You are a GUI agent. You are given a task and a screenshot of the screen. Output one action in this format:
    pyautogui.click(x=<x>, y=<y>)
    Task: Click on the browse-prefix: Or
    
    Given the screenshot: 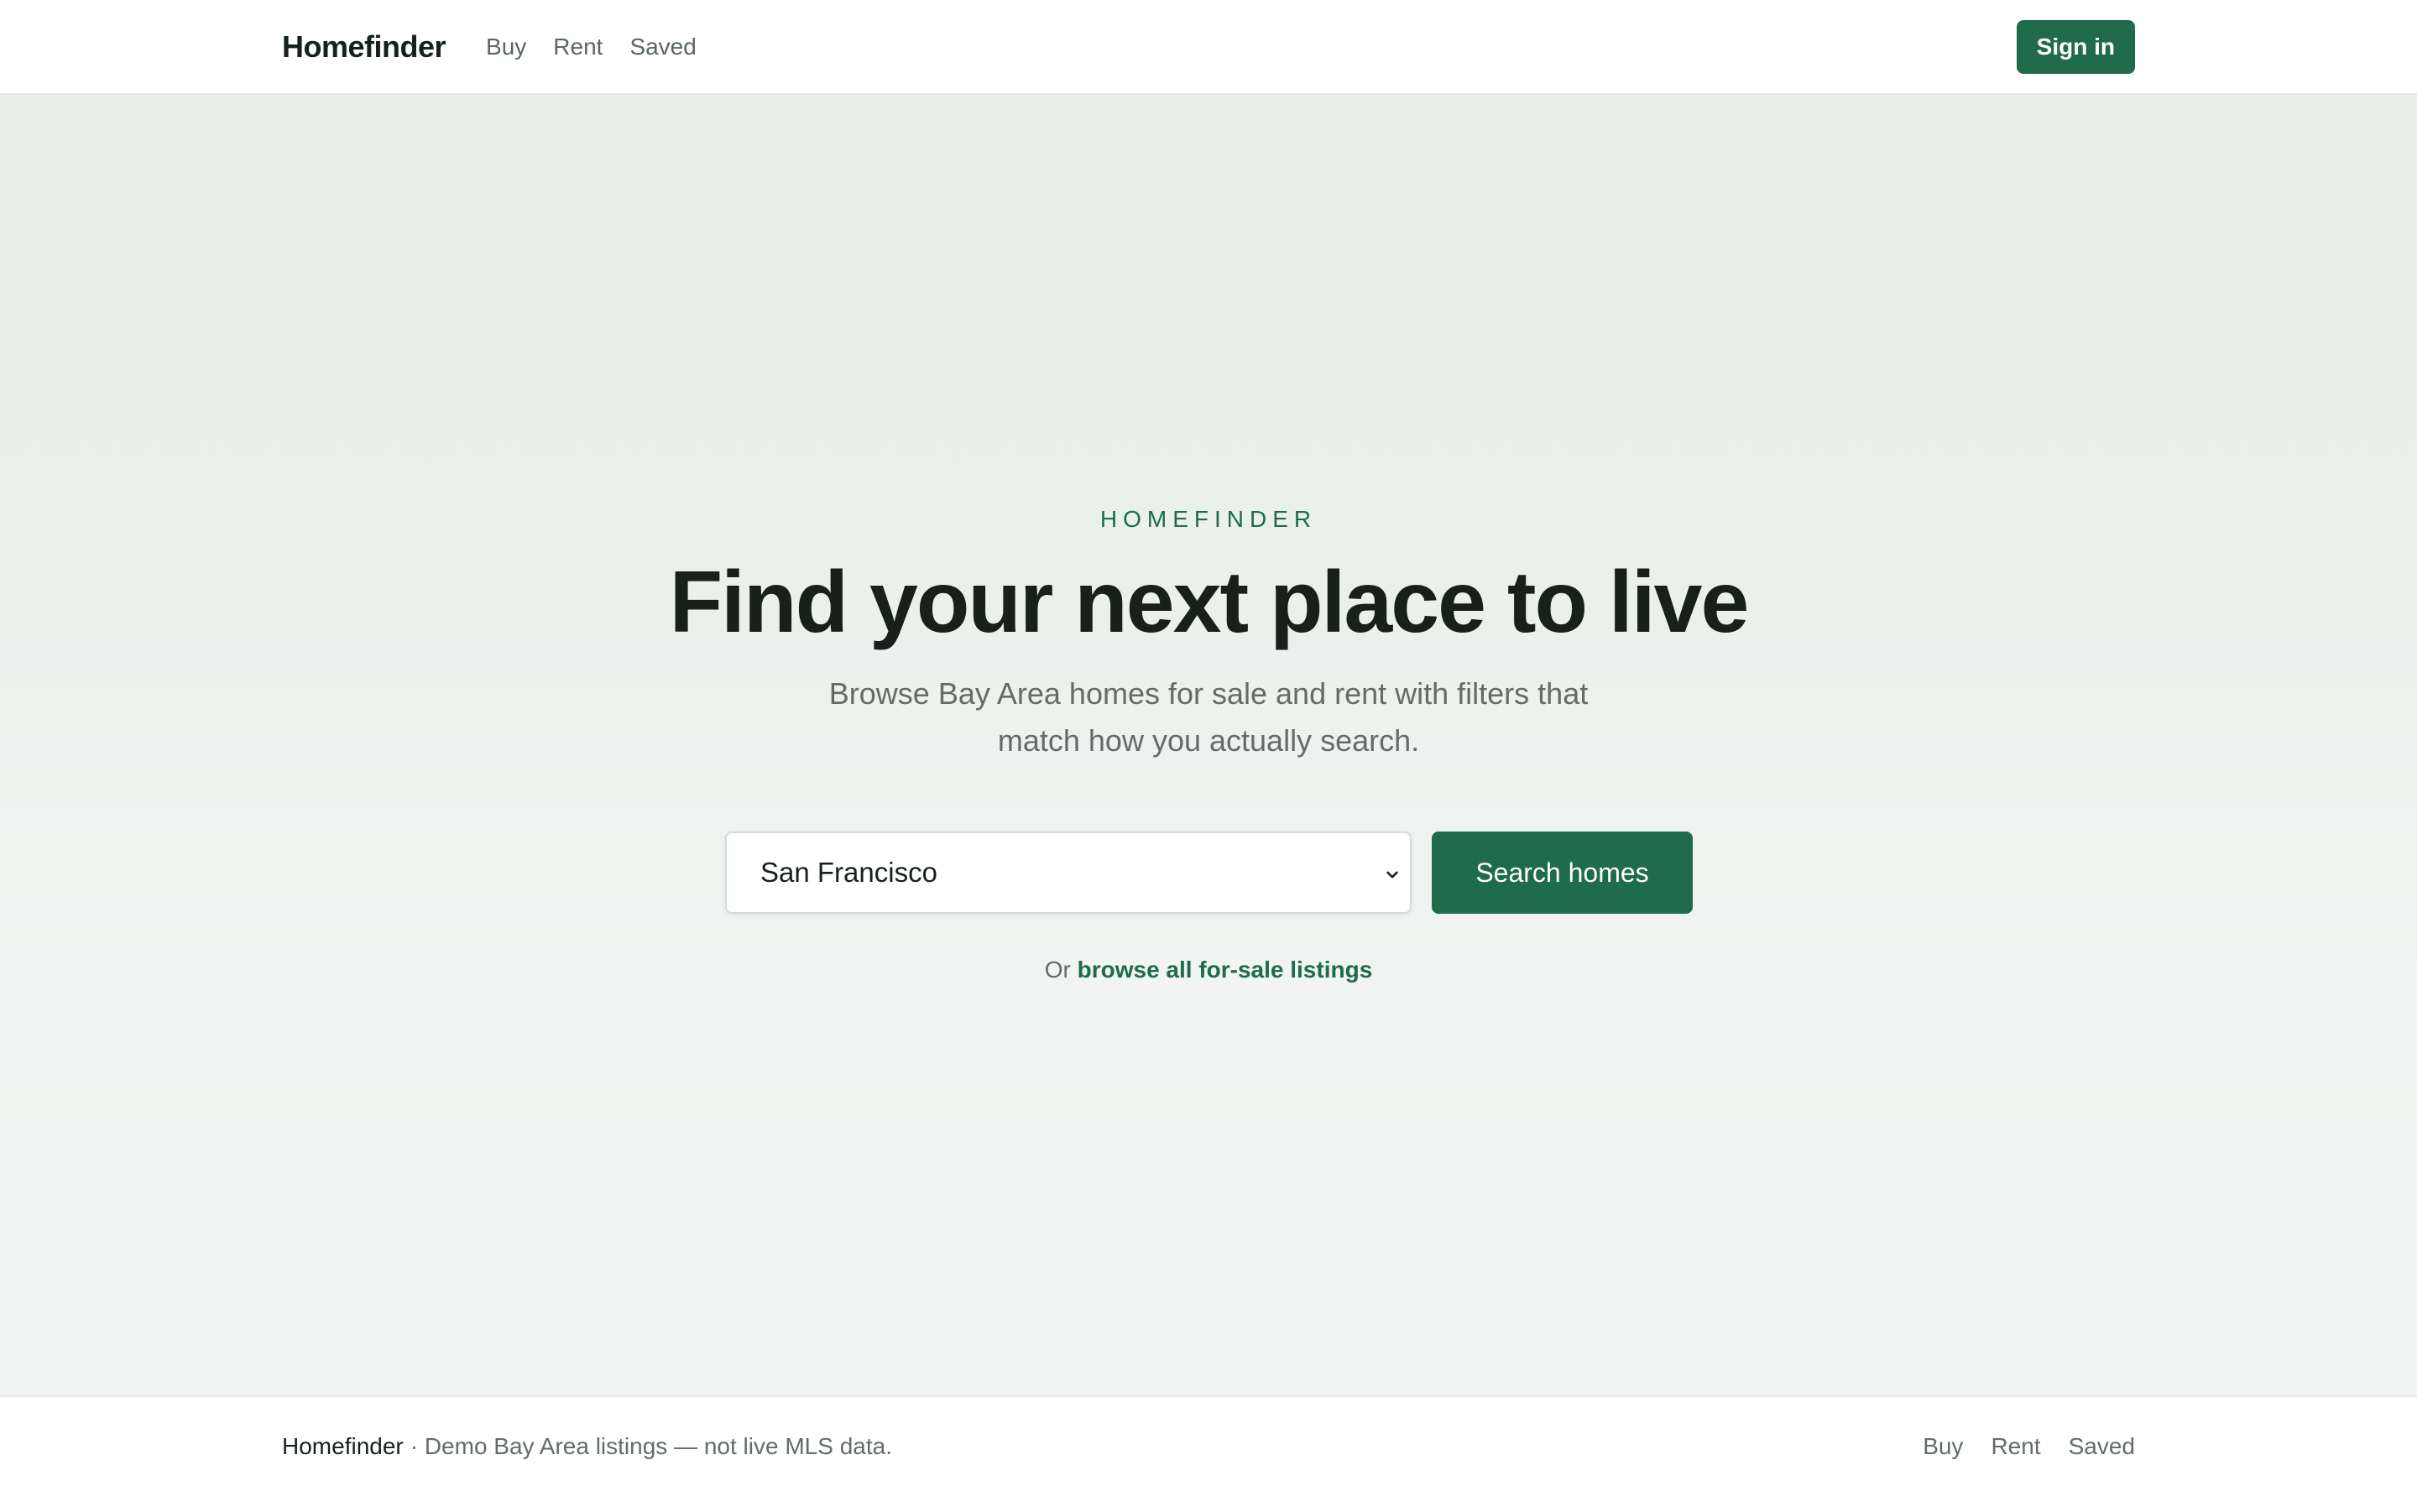 What is the action you would take?
    pyautogui.click(x=1057, y=970)
    